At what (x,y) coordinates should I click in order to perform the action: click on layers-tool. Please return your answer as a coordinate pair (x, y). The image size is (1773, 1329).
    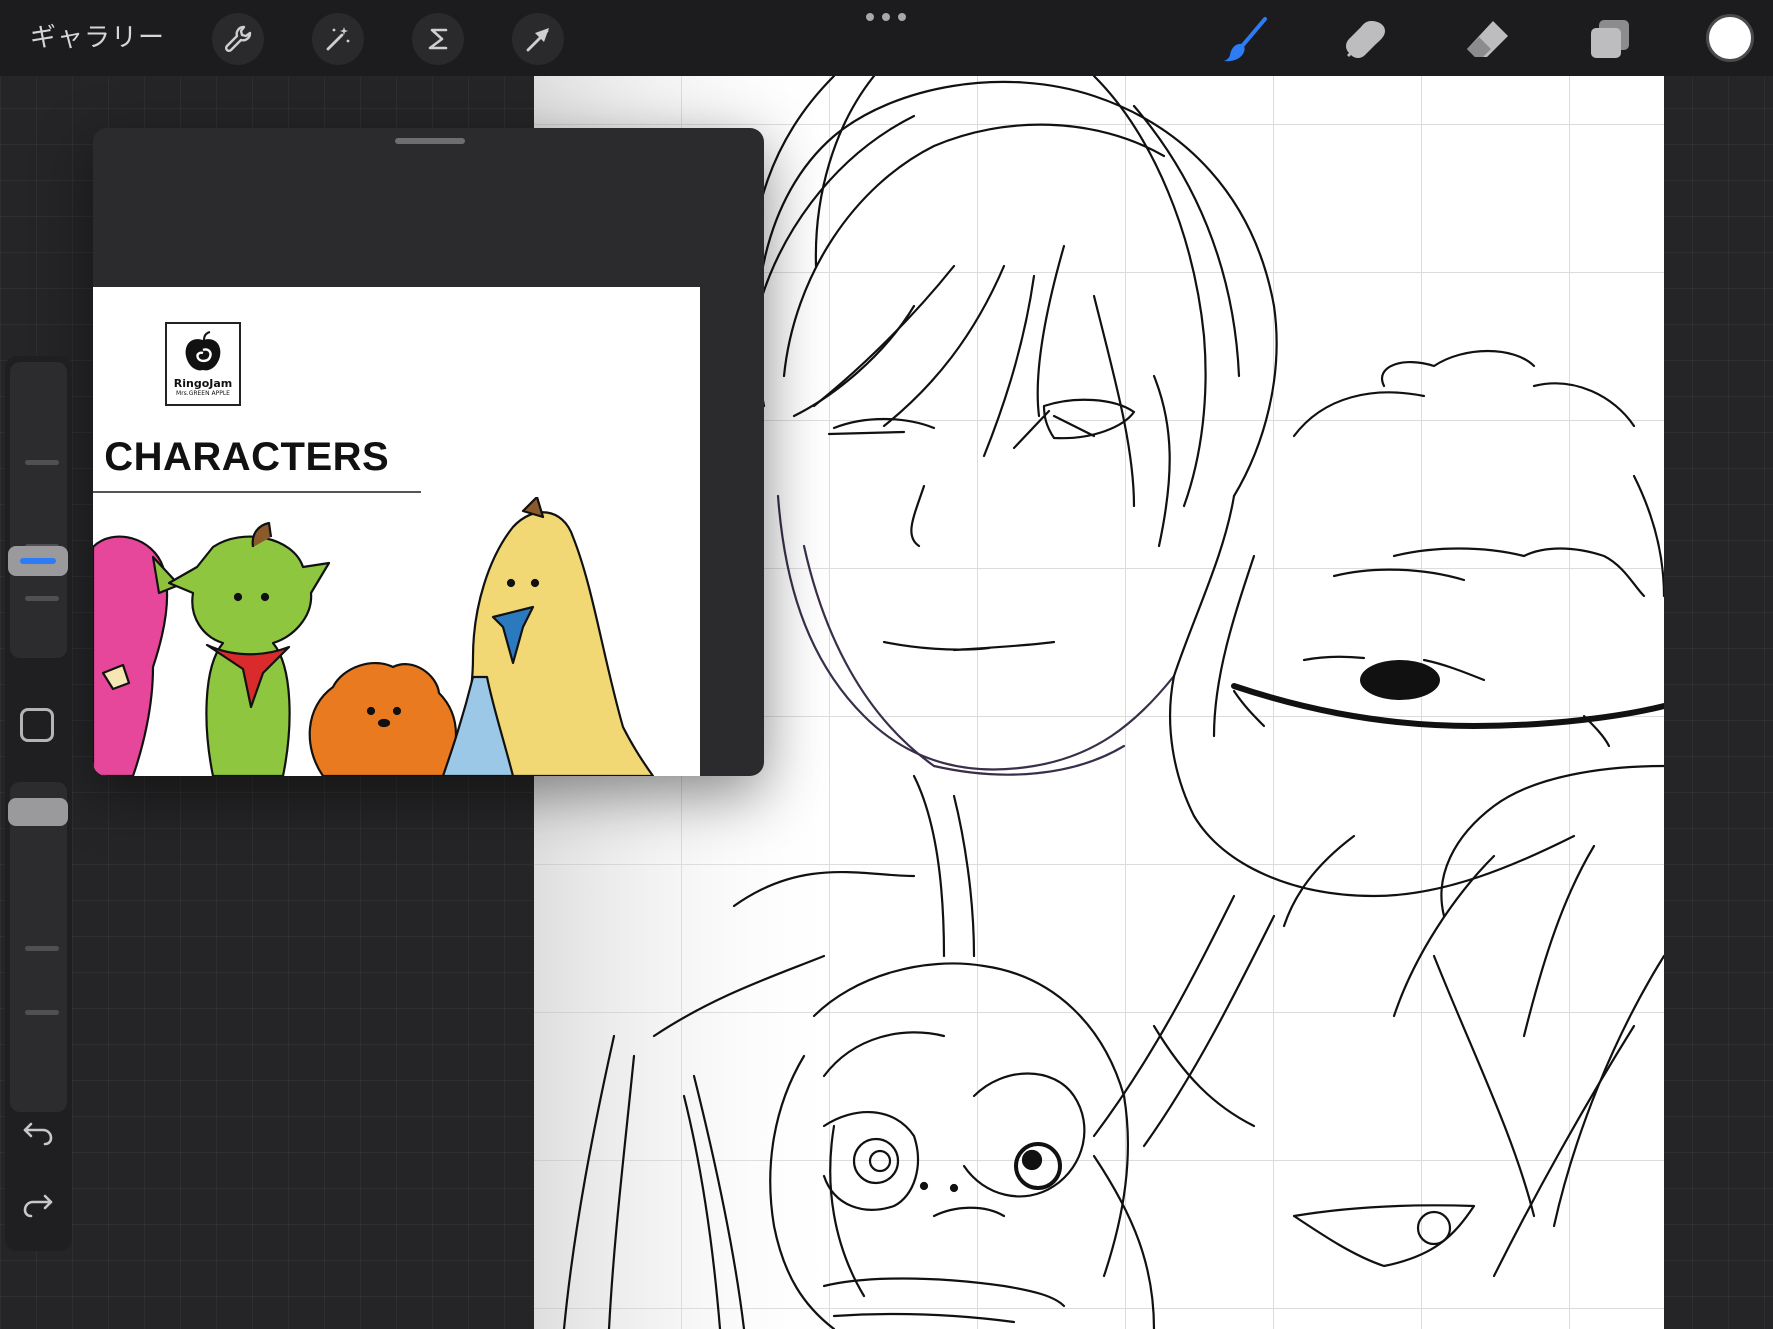
    Looking at the image, I should click on (1610, 40).